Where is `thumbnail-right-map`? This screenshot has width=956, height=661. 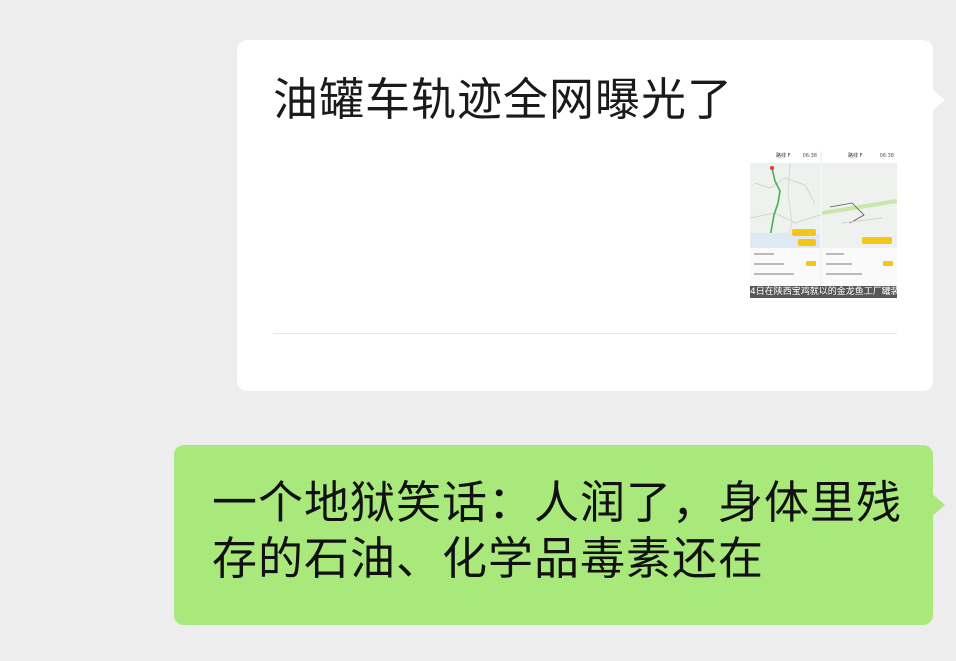 thumbnail-right-map is located at coordinates (859, 205).